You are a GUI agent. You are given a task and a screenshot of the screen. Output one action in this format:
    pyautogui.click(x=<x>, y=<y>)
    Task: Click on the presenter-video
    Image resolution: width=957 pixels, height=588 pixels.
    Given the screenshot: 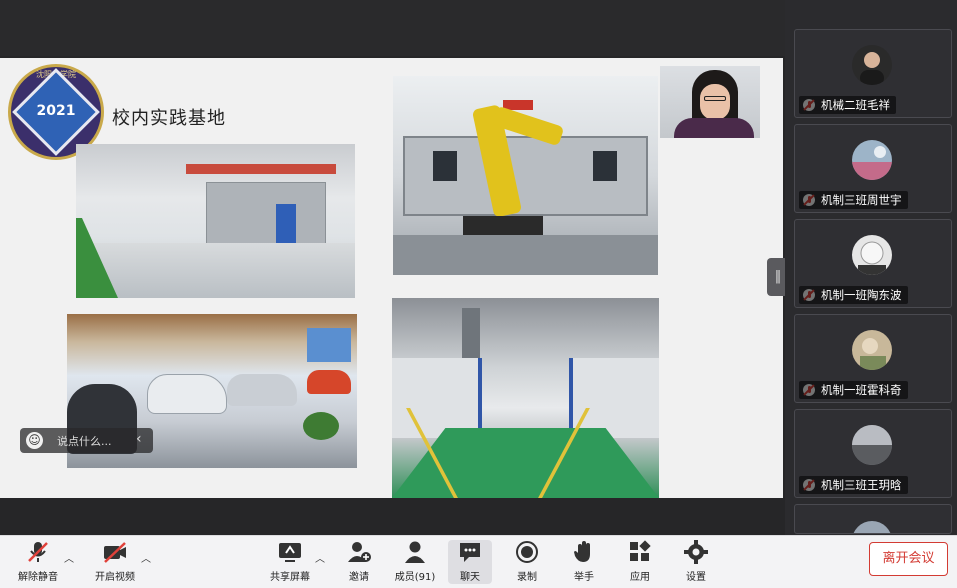 What is the action you would take?
    pyautogui.click(x=710, y=102)
    